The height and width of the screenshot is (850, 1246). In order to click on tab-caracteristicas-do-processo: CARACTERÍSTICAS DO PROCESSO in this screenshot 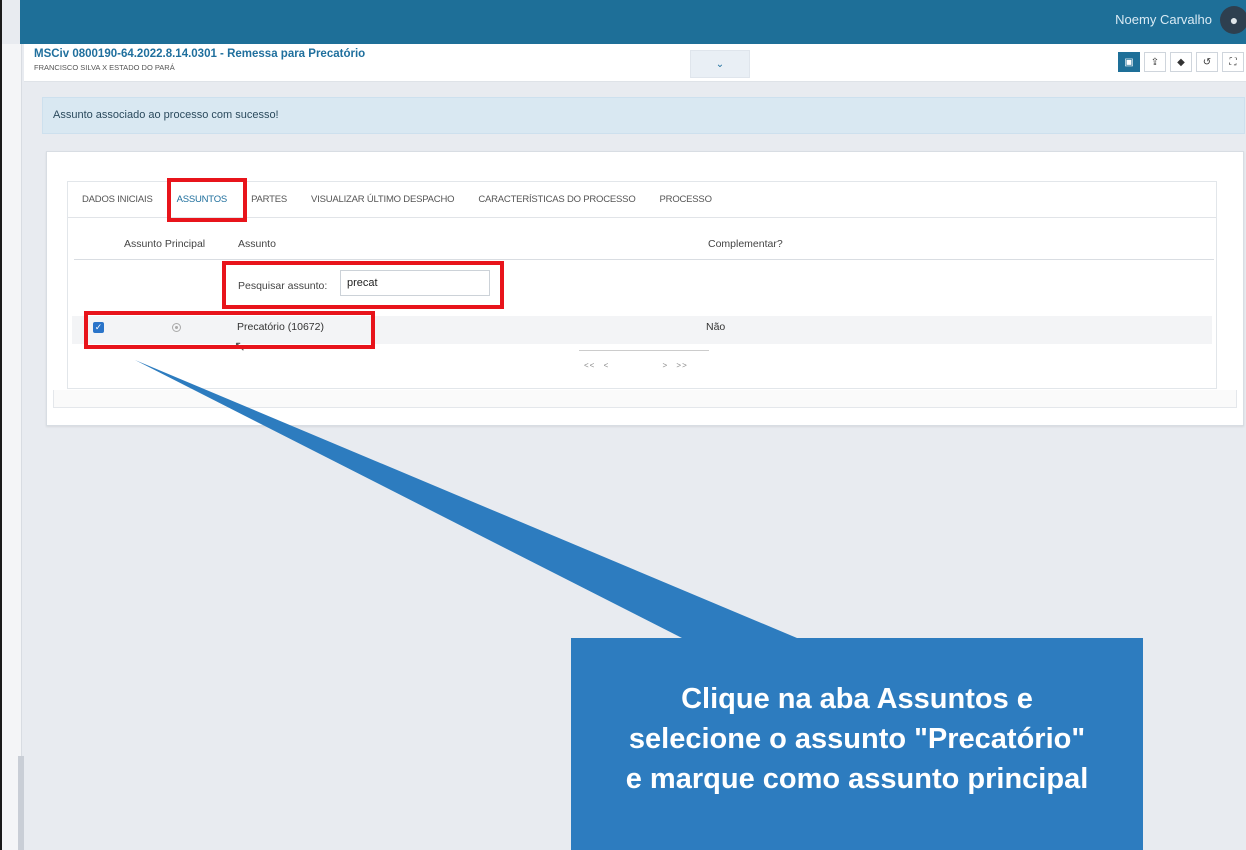, I will do `click(556, 199)`.